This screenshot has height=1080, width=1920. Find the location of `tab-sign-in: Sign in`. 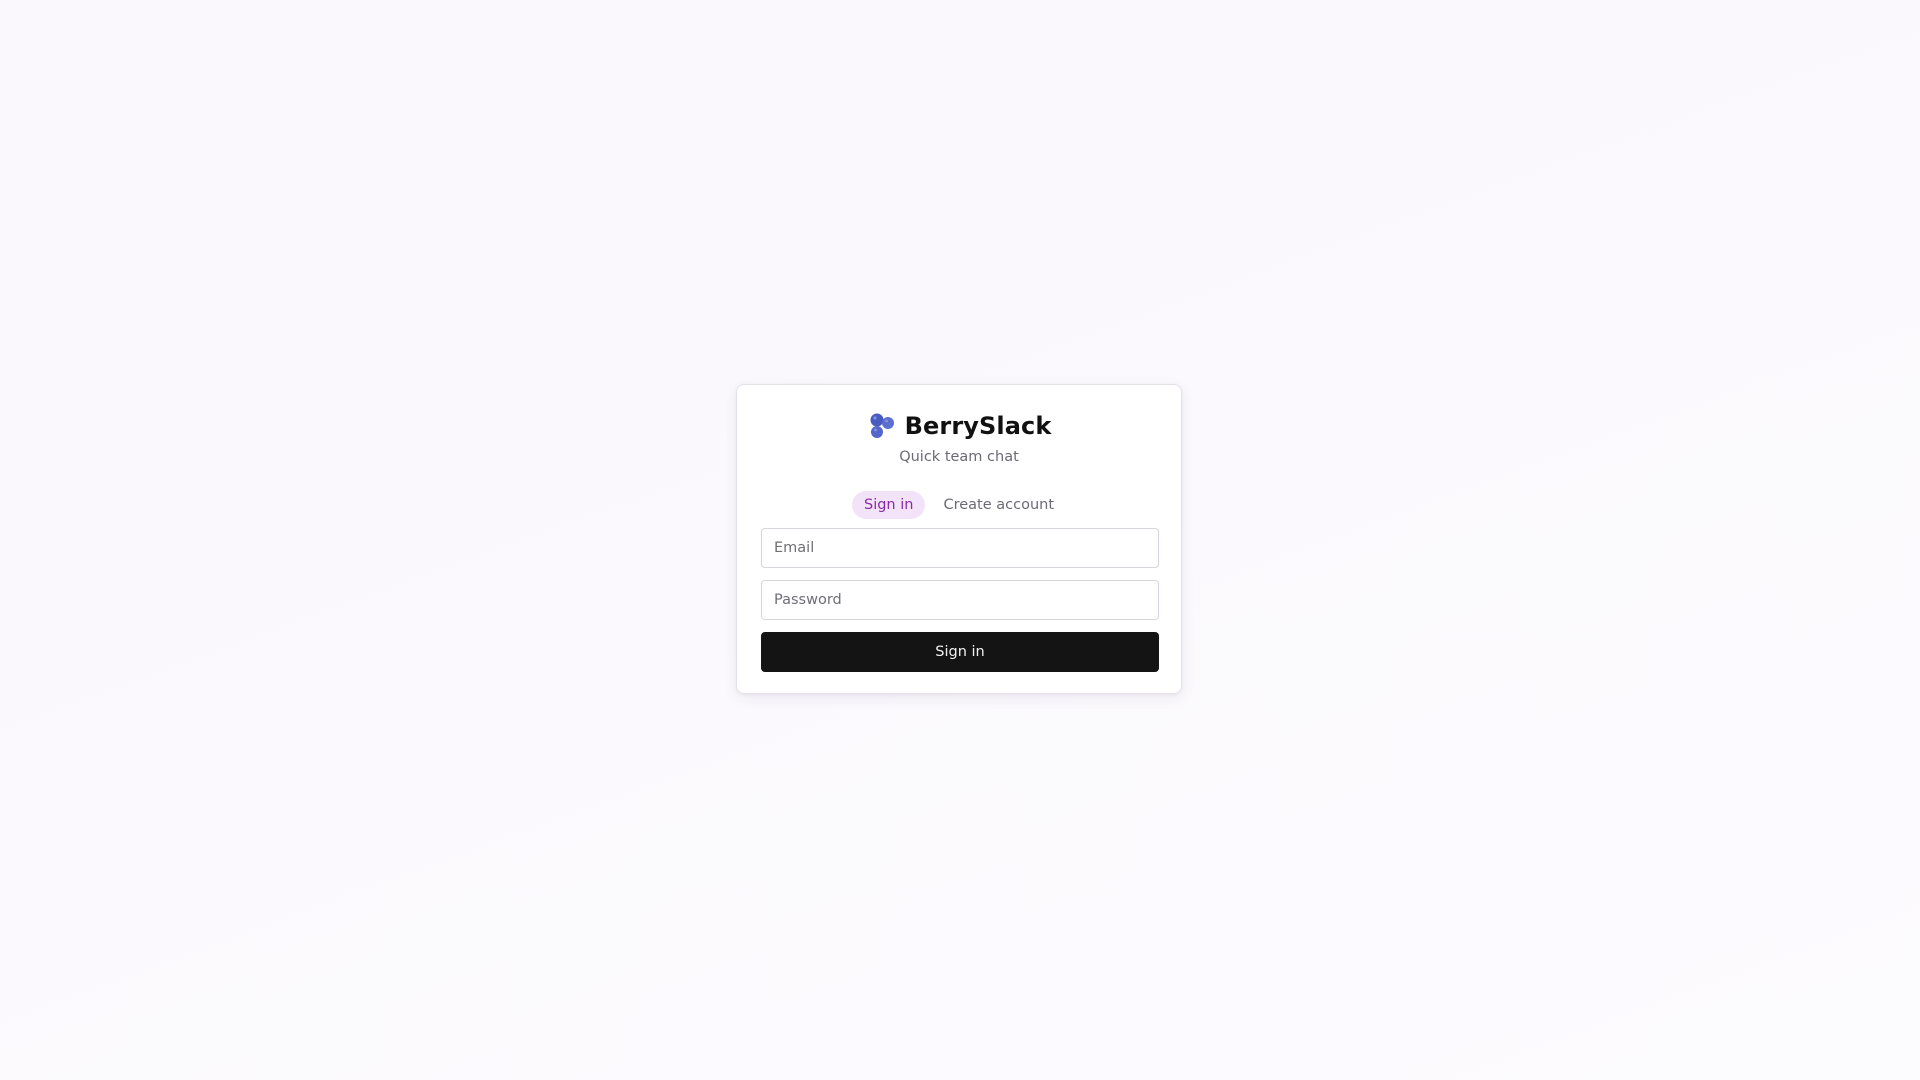

tab-sign-in: Sign in is located at coordinates (888, 505).